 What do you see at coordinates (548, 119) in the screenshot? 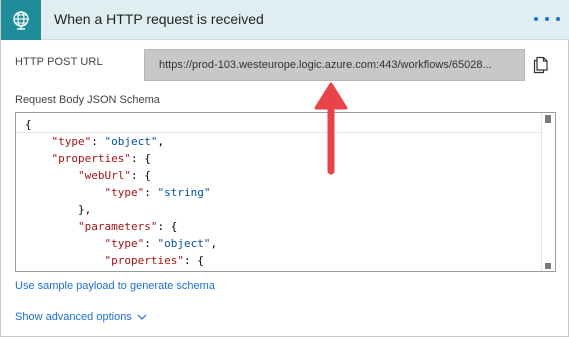
I see `scrollbar-thumb` at bounding box center [548, 119].